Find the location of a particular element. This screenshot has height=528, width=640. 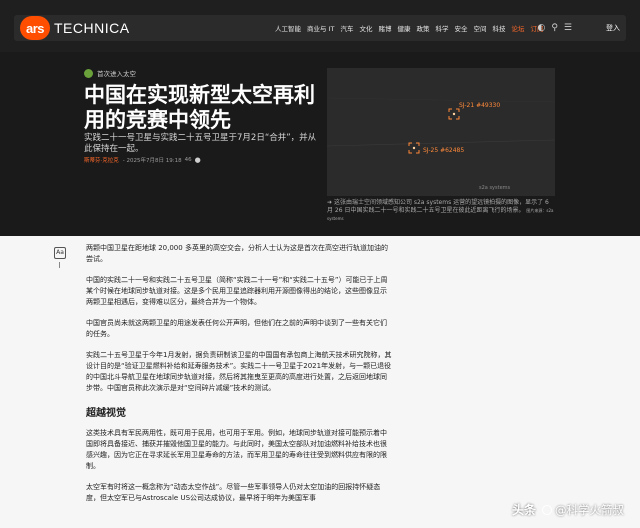

author-link: 斯蒂芬·克拉克 is located at coordinates (101, 160).